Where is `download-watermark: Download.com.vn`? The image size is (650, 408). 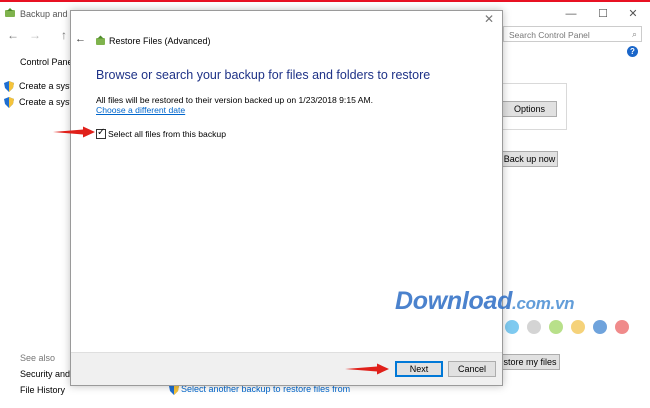 download-watermark: Download.com.vn is located at coordinates (484, 301).